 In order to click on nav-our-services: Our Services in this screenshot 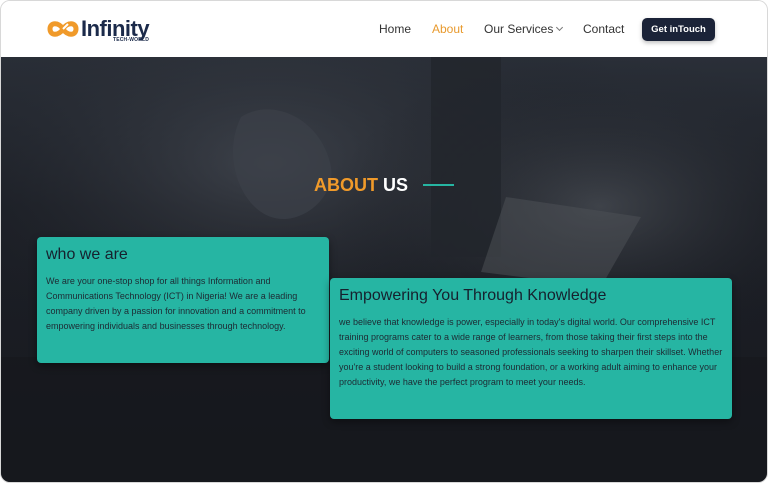, I will do `click(524, 29)`.